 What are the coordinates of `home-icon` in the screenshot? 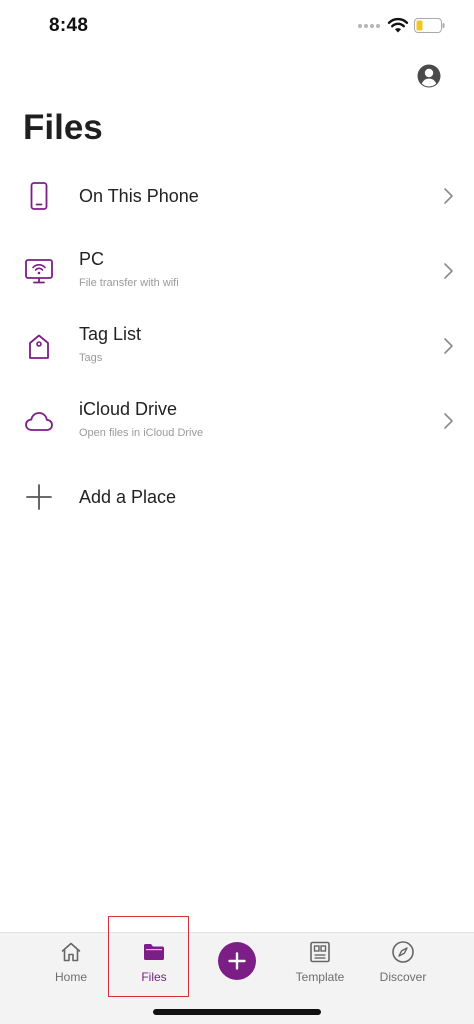 It's located at (71, 952).